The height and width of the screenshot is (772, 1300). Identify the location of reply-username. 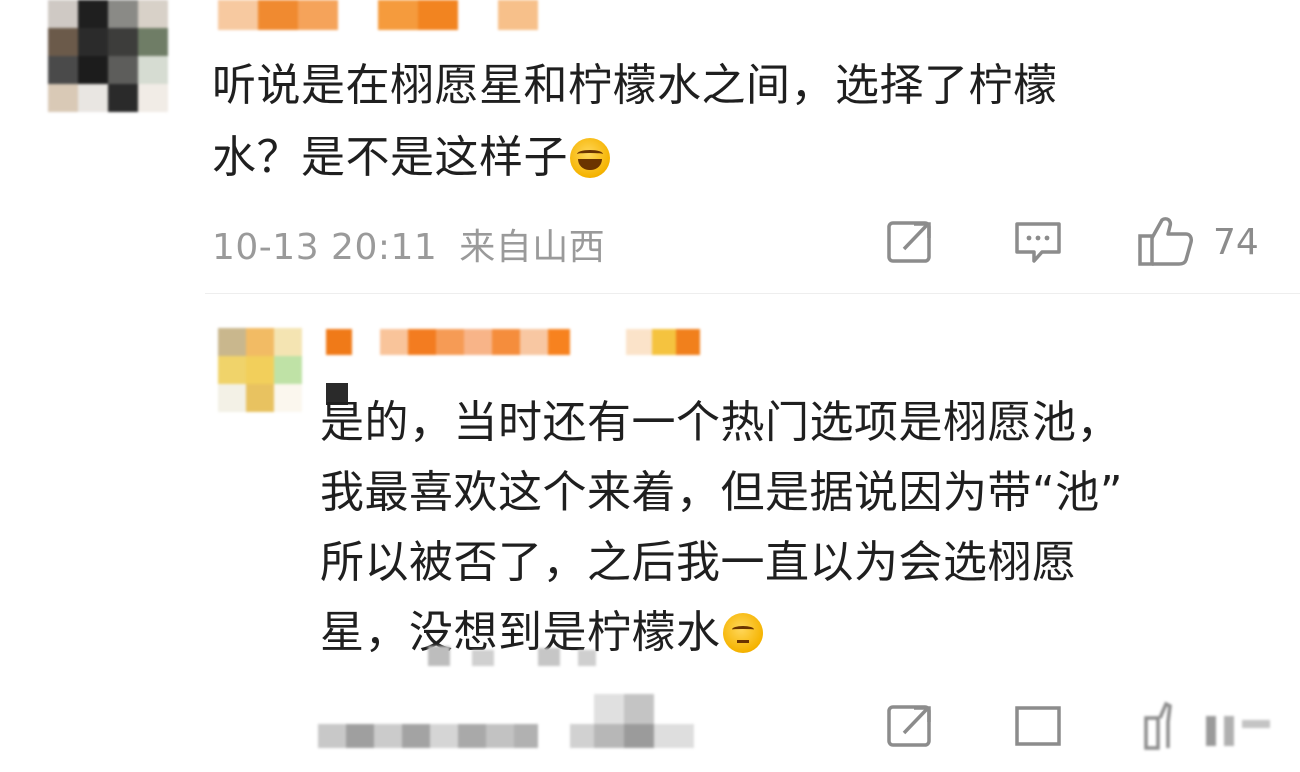
(516, 343).